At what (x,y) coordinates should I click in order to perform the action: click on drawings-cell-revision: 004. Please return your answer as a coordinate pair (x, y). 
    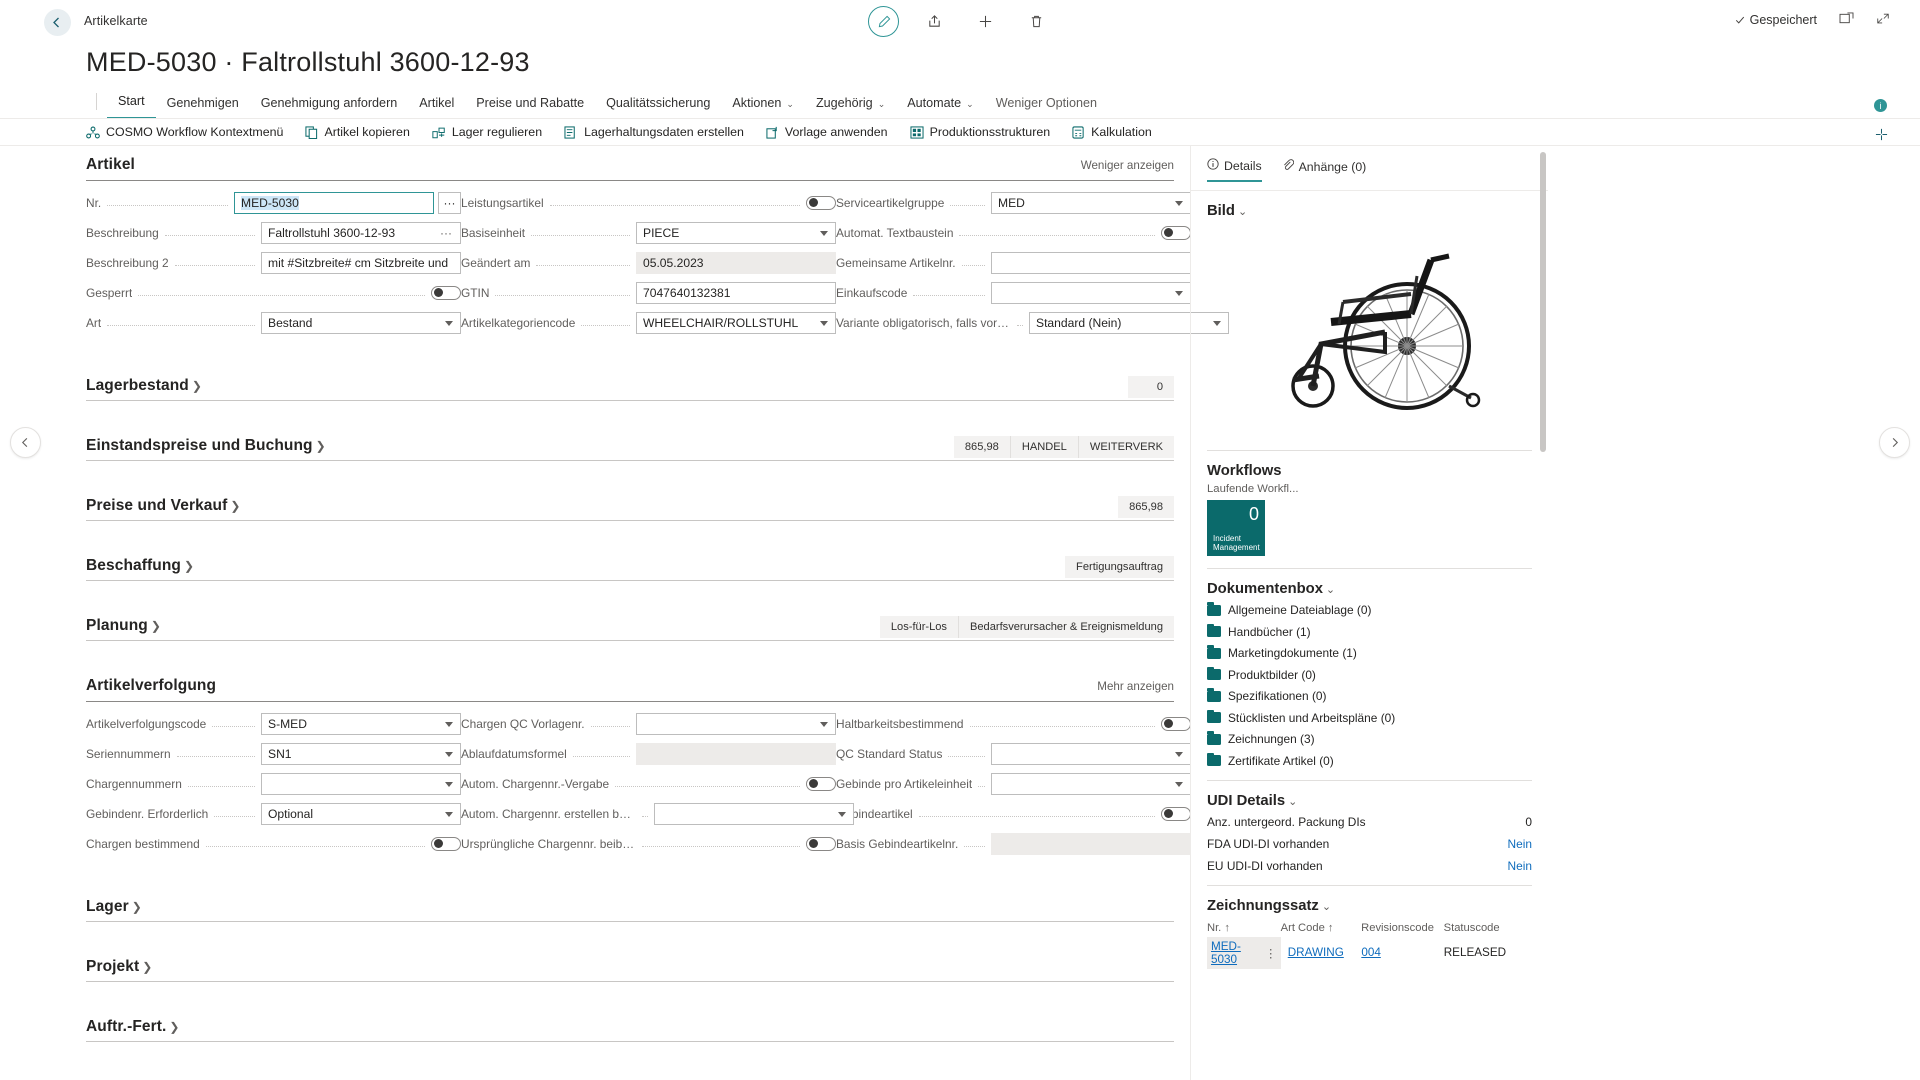
    Looking at the image, I should click on (1402, 952).